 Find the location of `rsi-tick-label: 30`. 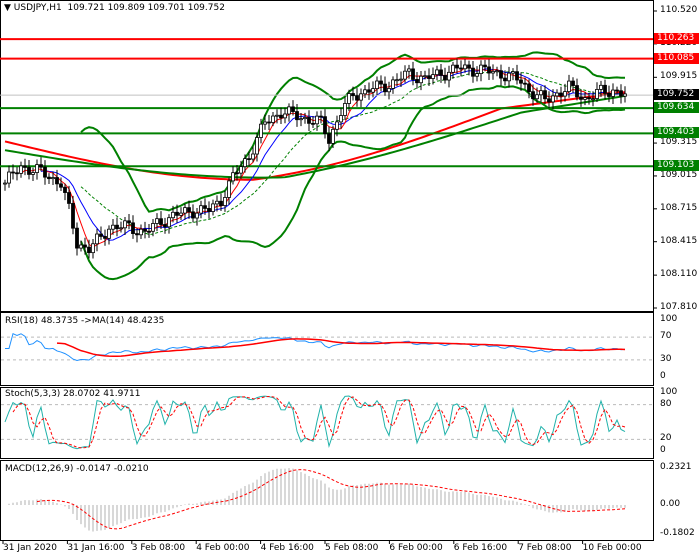

rsi-tick-label: 30 is located at coordinates (666, 358).